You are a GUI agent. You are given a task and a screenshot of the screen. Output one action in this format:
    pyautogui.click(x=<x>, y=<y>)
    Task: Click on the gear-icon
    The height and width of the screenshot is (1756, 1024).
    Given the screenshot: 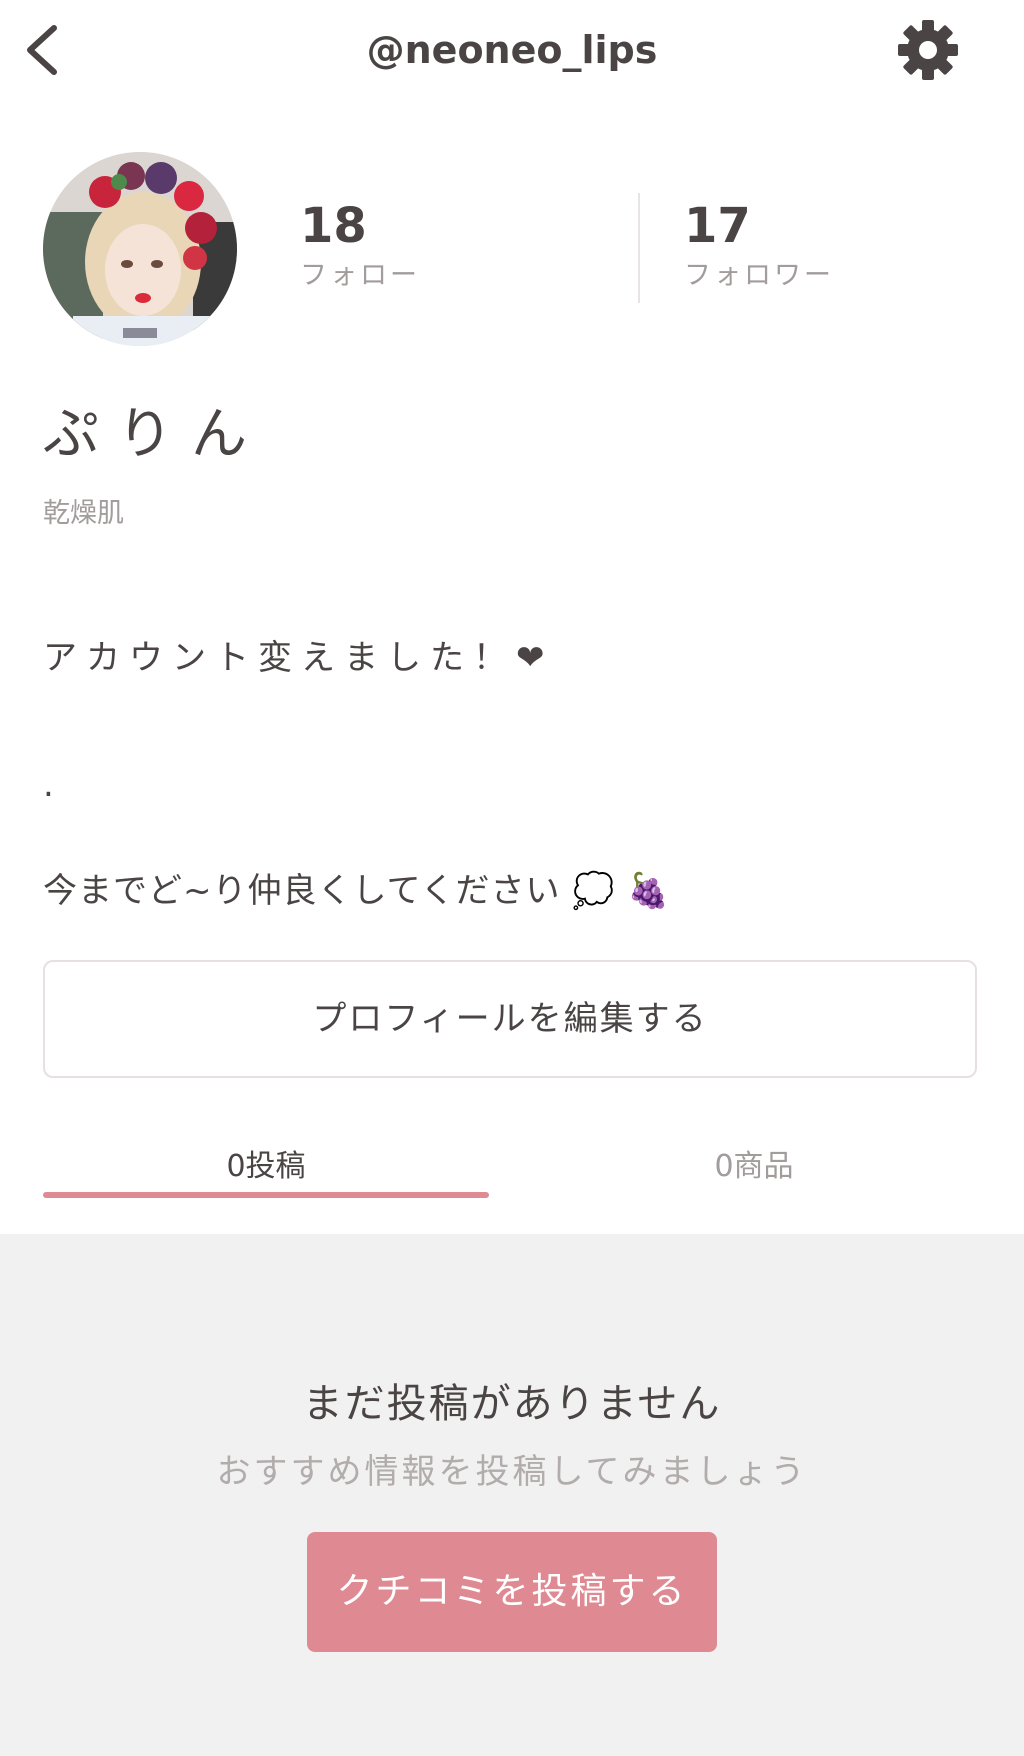 What is the action you would take?
    pyautogui.click(x=928, y=50)
    